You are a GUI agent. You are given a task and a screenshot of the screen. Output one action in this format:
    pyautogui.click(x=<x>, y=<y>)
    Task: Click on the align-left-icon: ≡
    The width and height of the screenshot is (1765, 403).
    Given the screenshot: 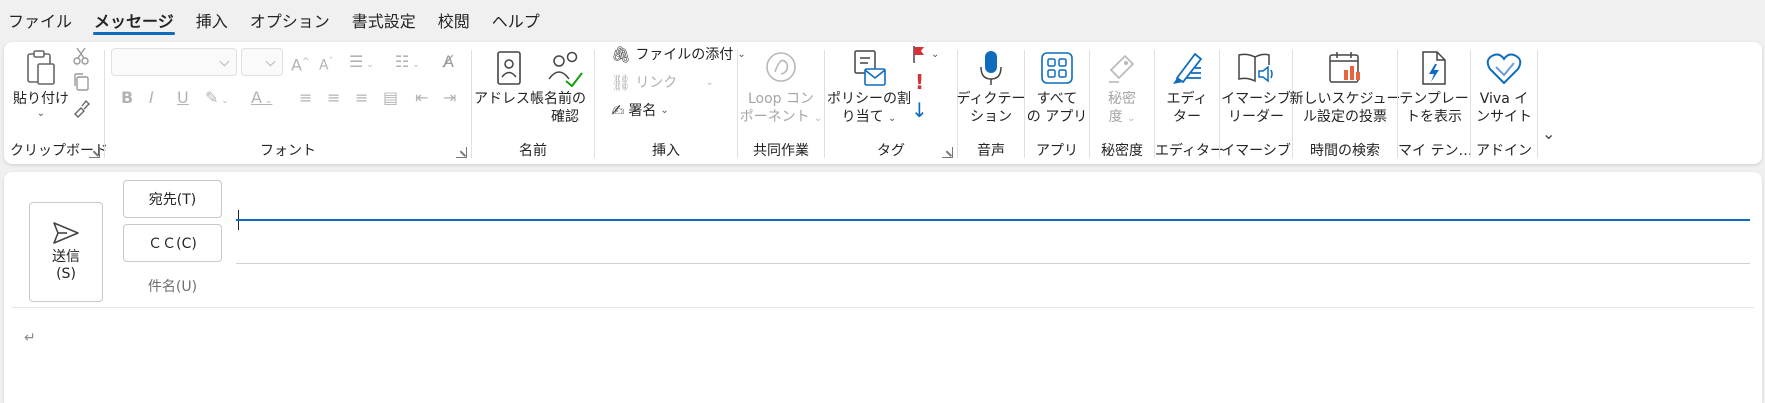 What is the action you would take?
    pyautogui.click(x=305, y=98)
    